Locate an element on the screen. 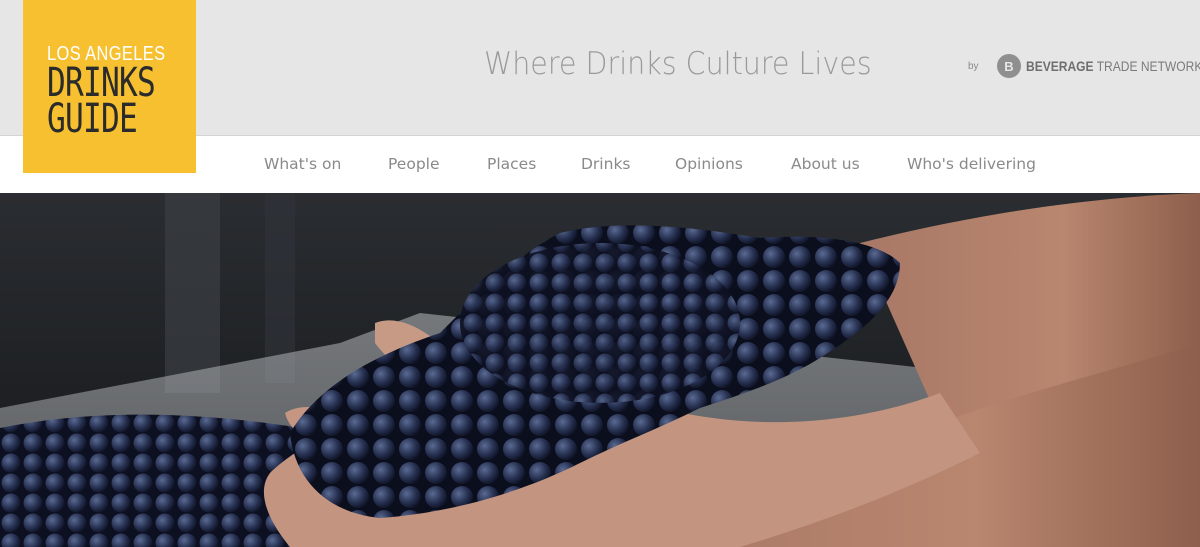  site-logo: LOS ANGELES DRINKS GUIDE is located at coordinates (109, 86).